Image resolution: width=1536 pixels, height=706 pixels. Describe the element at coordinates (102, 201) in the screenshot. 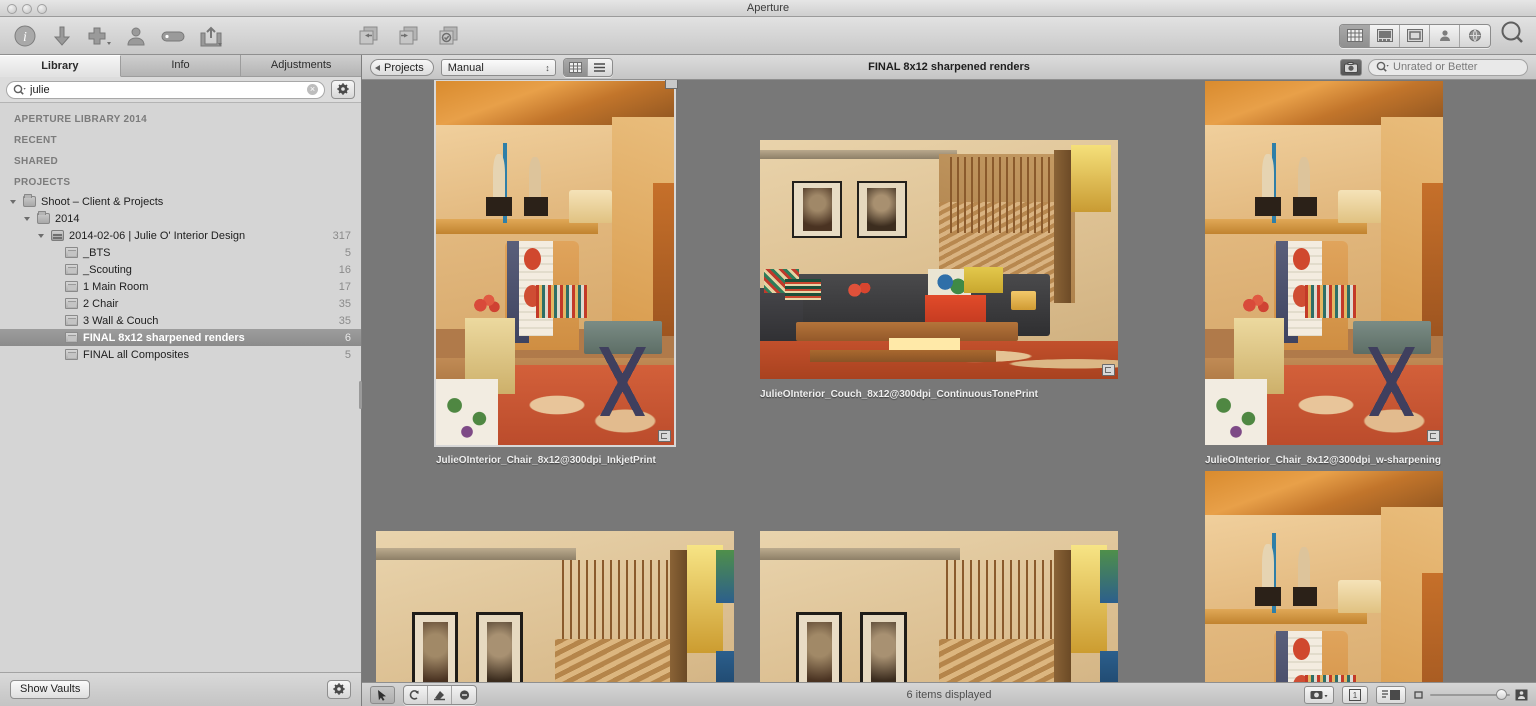

I see `tree-item-label: Shoot – Client & Projects` at that location.